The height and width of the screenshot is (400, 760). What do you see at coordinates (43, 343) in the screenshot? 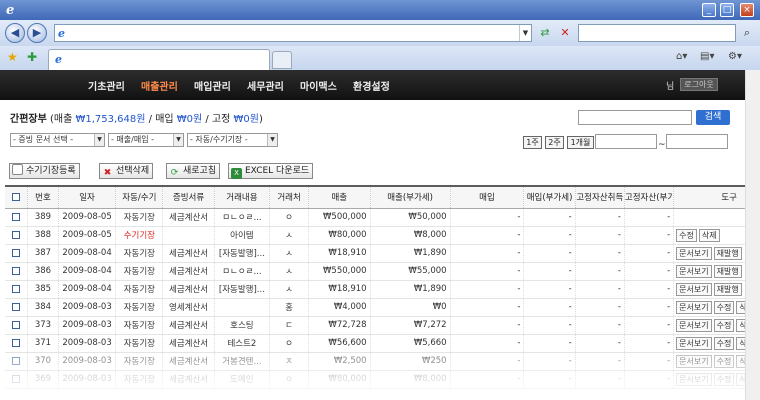
I see `row-number: 371` at bounding box center [43, 343].